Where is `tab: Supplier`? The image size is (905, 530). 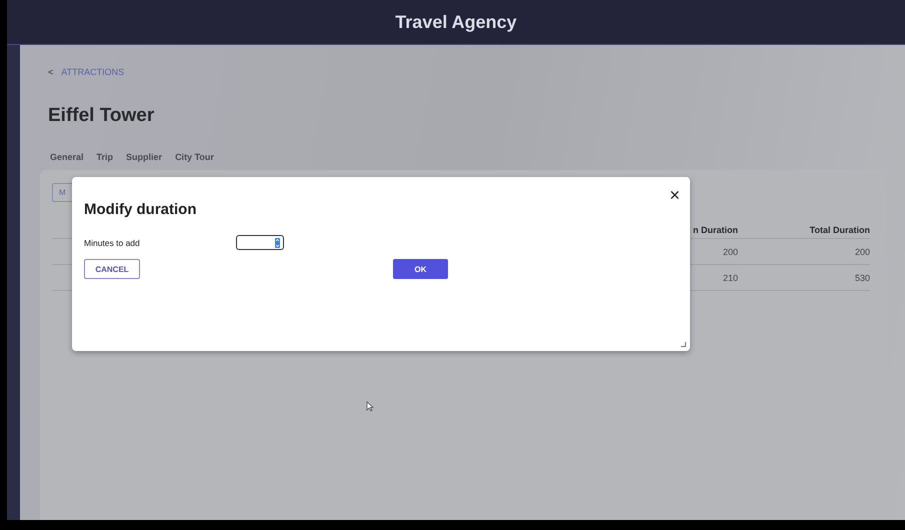 tab: Supplier is located at coordinates (144, 157).